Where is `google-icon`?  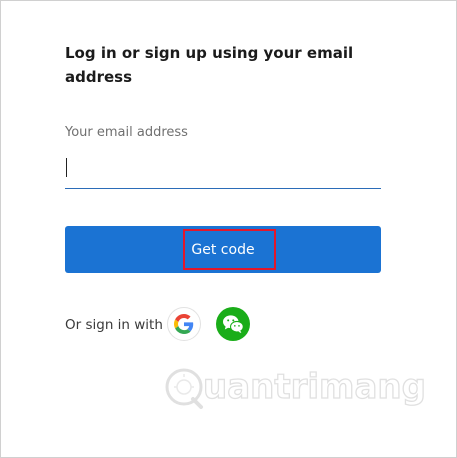 google-icon is located at coordinates (184, 324).